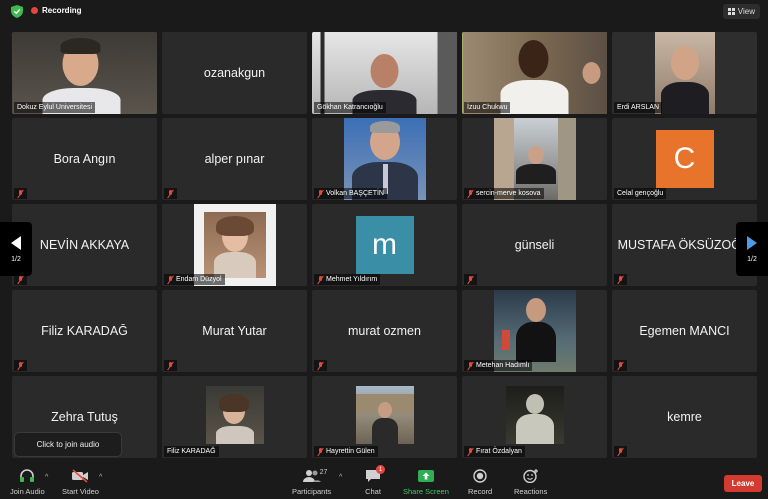  Describe the element at coordinates (684, 417) in the screenshot. I see `participant-tile: kemre` at that location.